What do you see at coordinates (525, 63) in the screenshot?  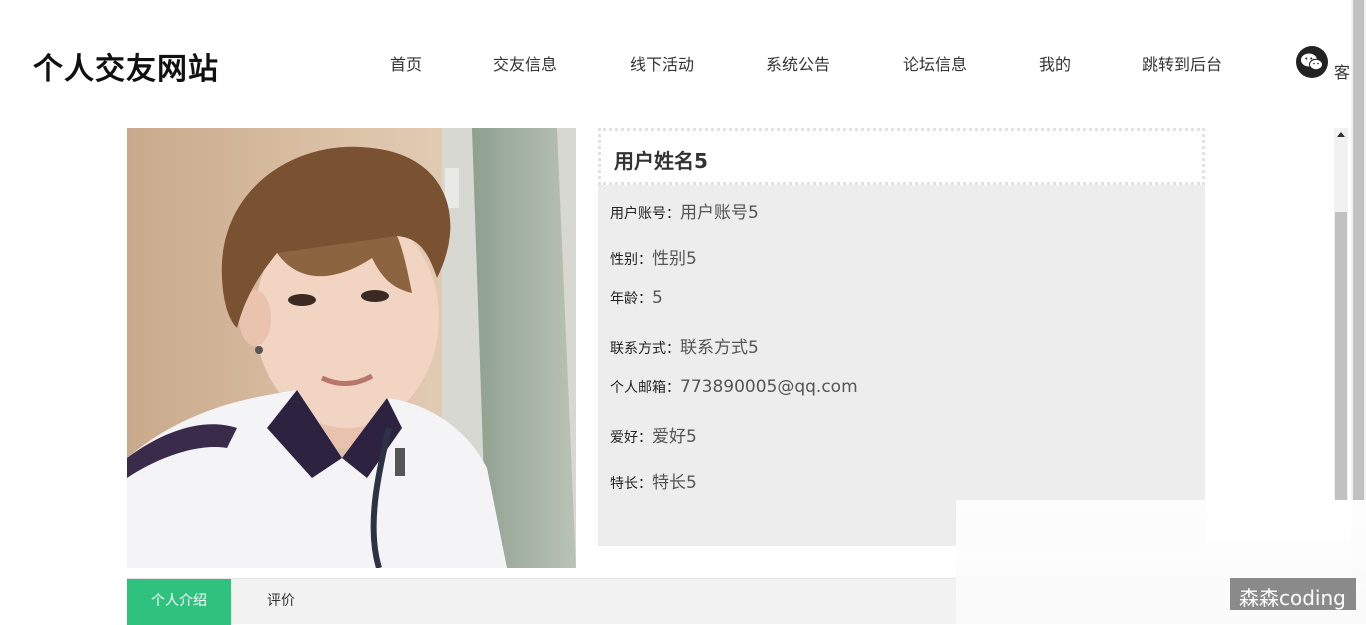 I see `nav-item-dating-info: 交友信息` at bounding box center [525, 63].